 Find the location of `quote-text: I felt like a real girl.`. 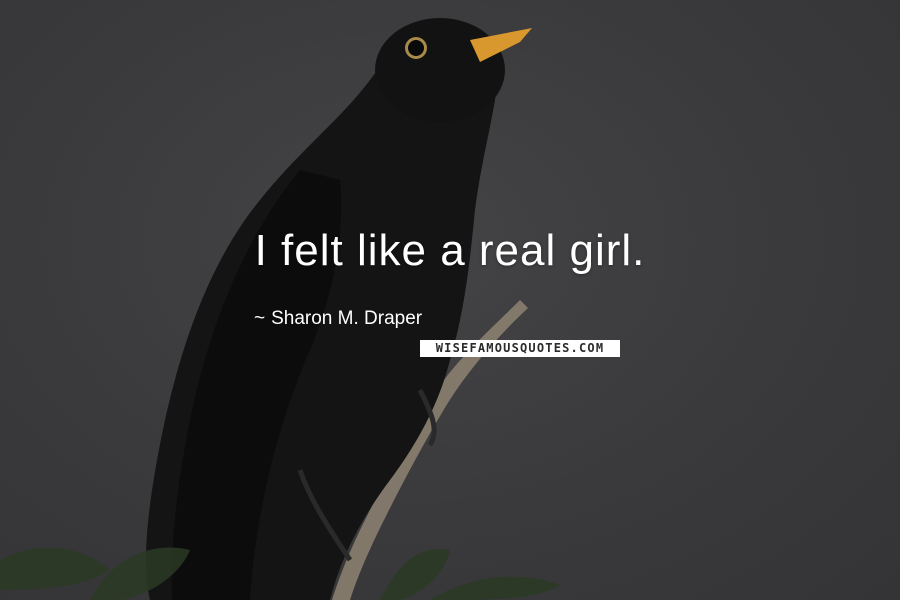

quote-text: I felt like a real girl. is located at coordinates (450, 250).